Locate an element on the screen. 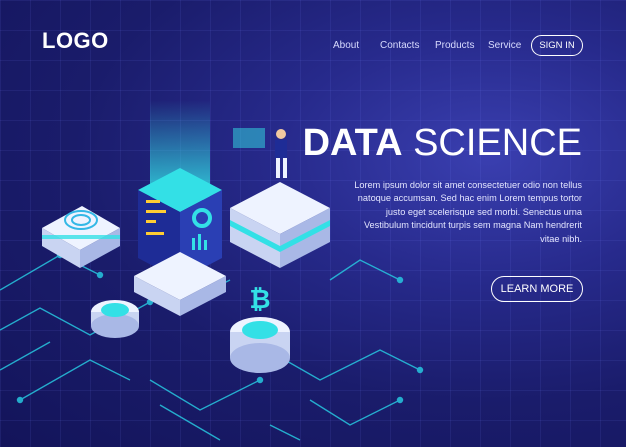 The width and height of the screenshot is (626, 447). logo: LOGO is located at coordinates (75, 41).